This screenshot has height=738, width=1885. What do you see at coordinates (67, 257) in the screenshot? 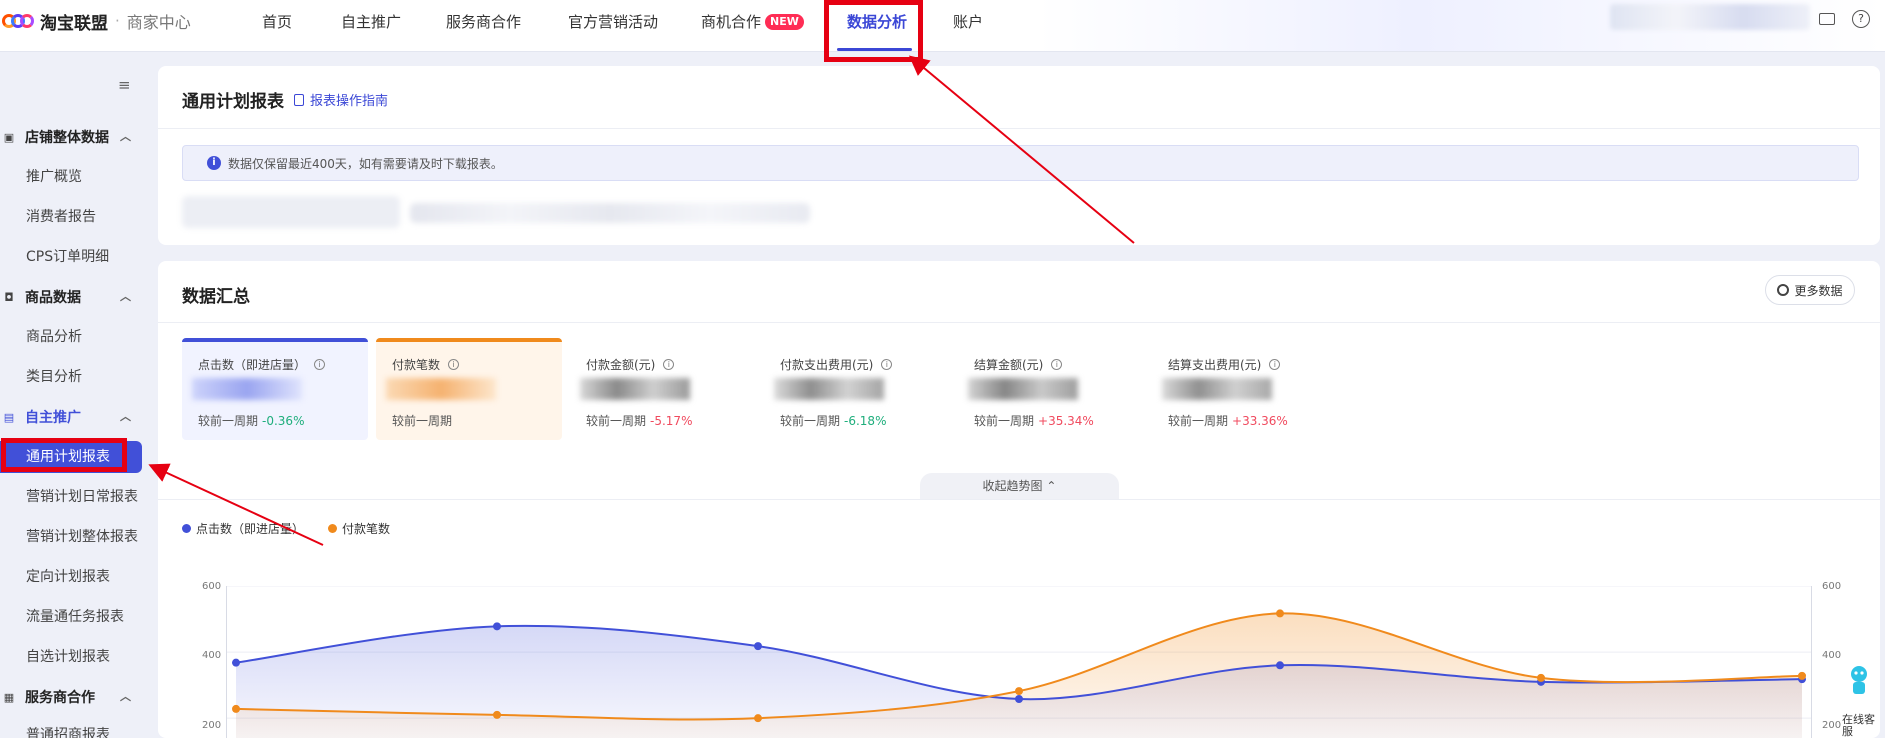
I see `sidebar-item-cps-orders: CPS订单明细` at bounding box center [67, 257].